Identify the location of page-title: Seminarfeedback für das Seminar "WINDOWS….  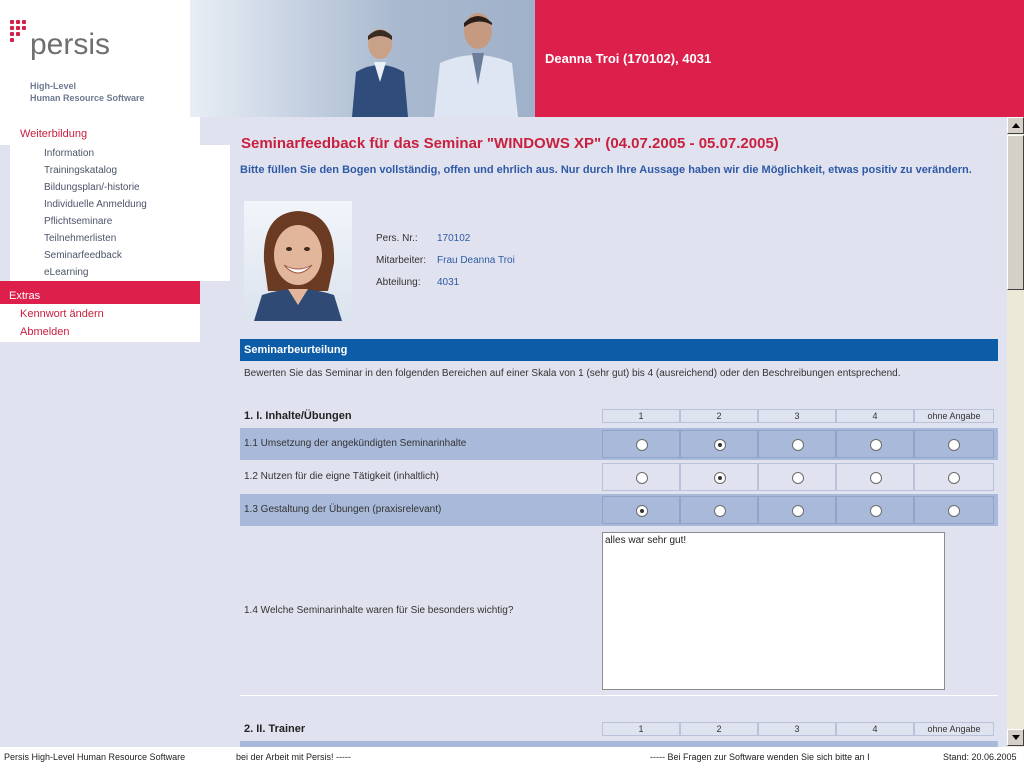
(510, 143).